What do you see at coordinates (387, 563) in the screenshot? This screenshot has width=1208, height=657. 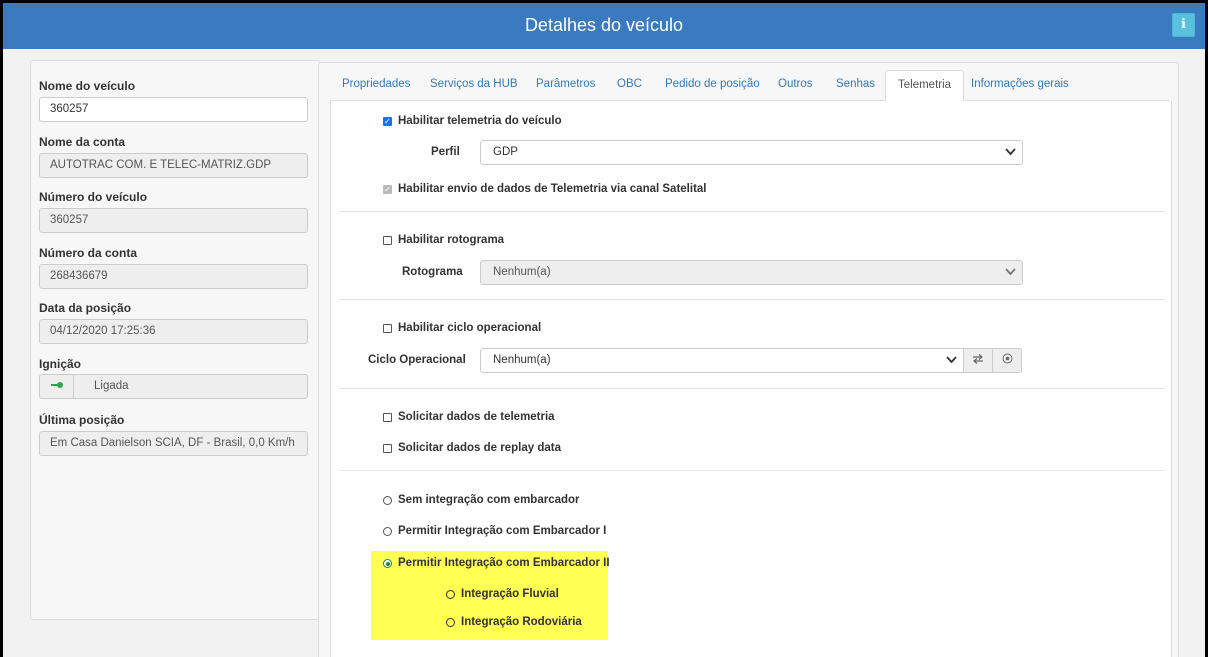 I see `radio-integration-ii` at bounding box center [387, 563].